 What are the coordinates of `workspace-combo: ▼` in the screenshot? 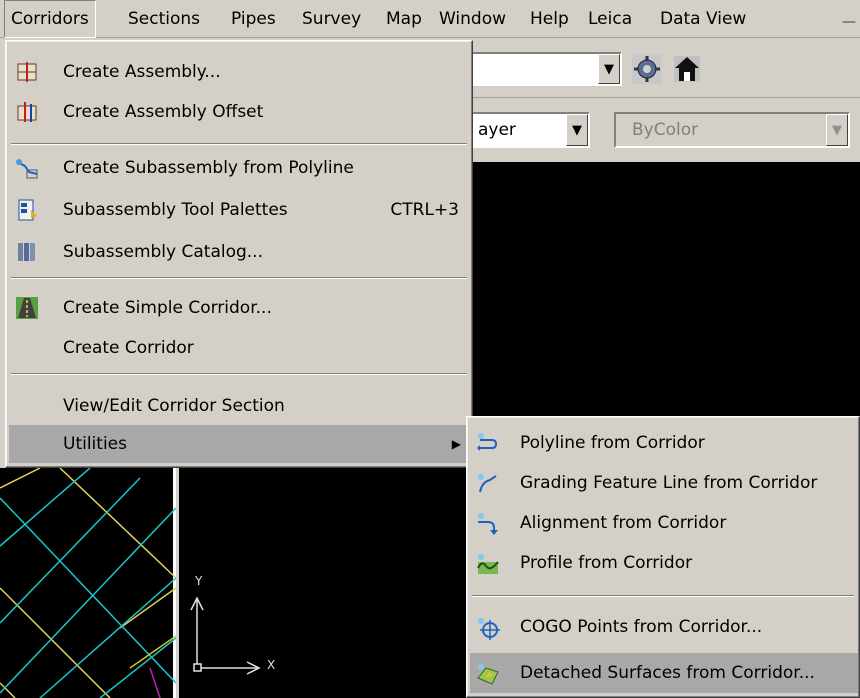 It's located at (546, 69).